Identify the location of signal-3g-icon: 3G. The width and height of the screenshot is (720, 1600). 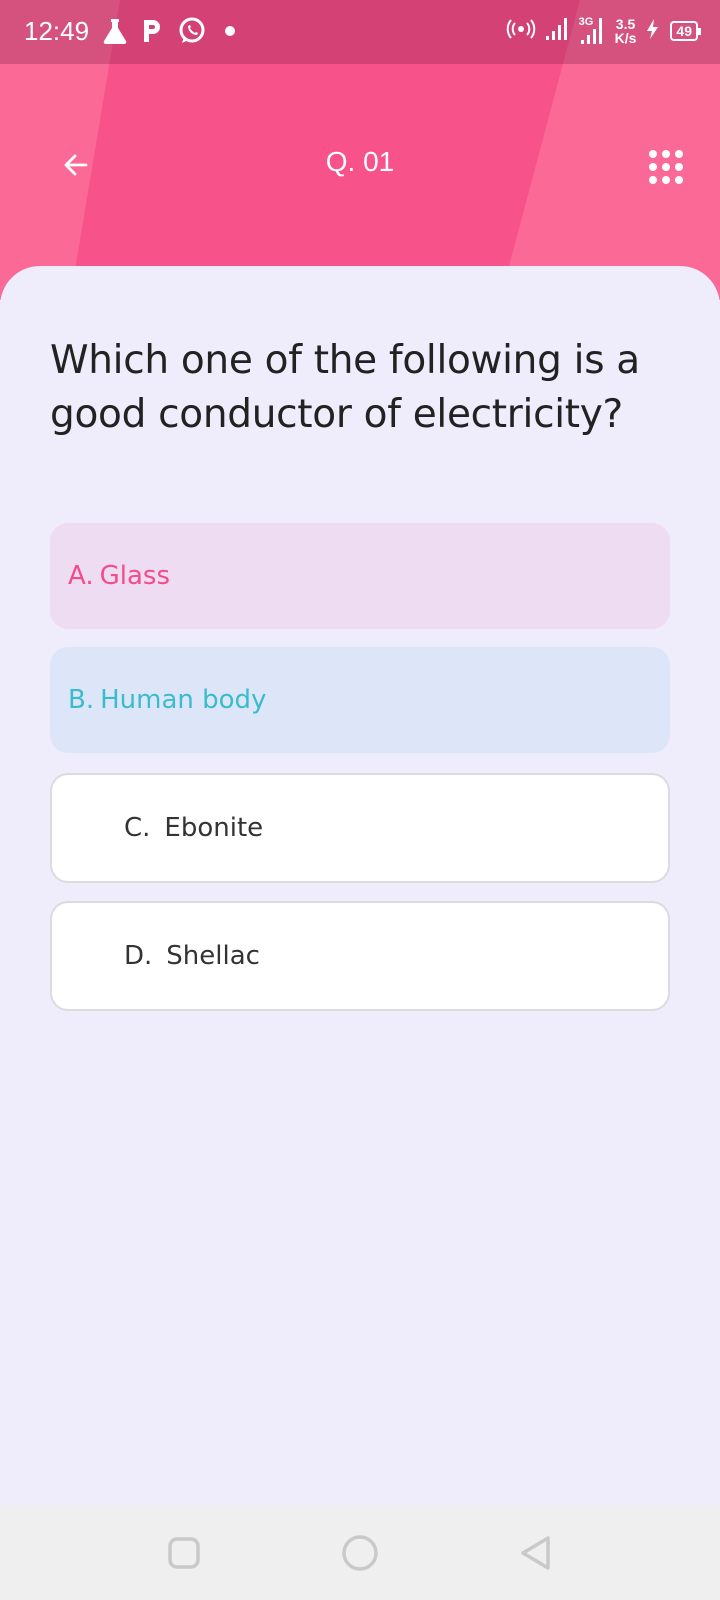
(593, 31).